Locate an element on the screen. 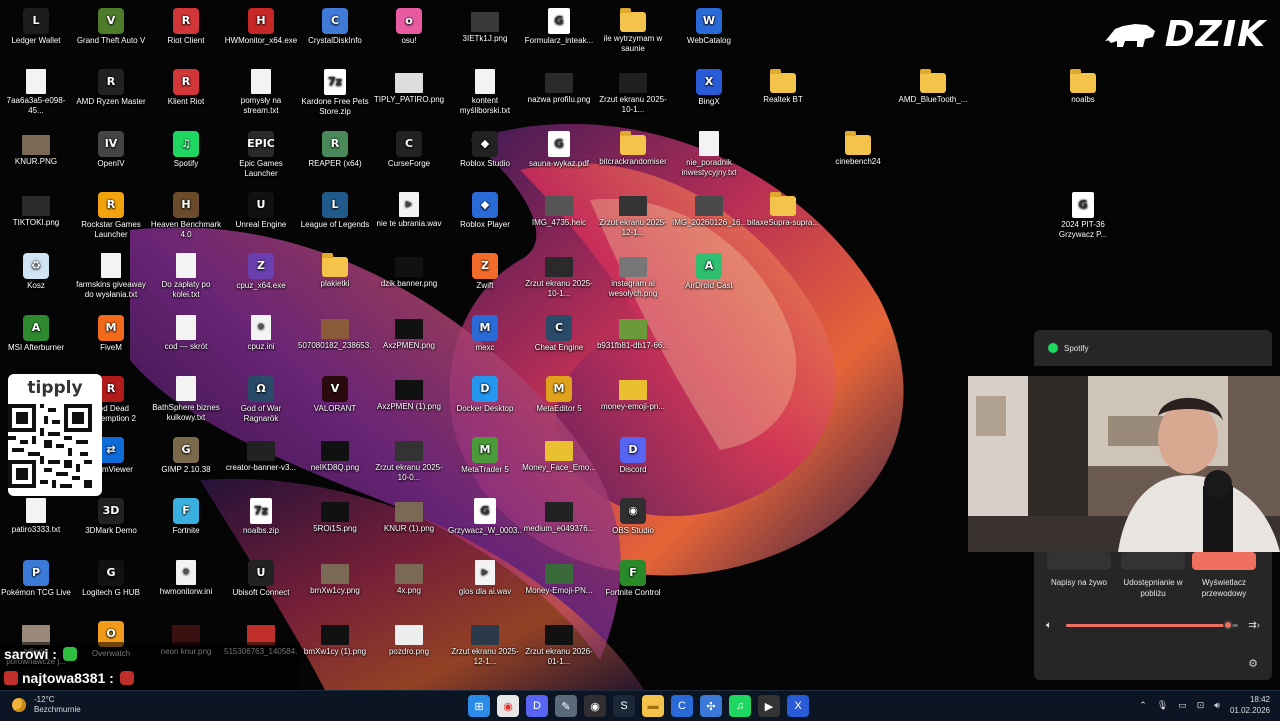 The height and width of the screenshot is (721, 1280). desktop-icon: C CurseForge is located at coordinates (409, 148).